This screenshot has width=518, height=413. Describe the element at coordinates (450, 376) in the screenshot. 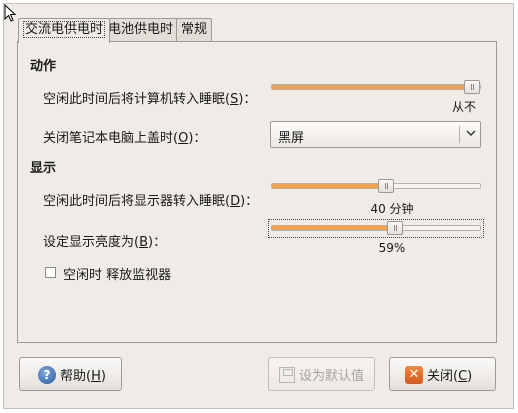

I see `close-button-label: 关闭(C)` at that location.